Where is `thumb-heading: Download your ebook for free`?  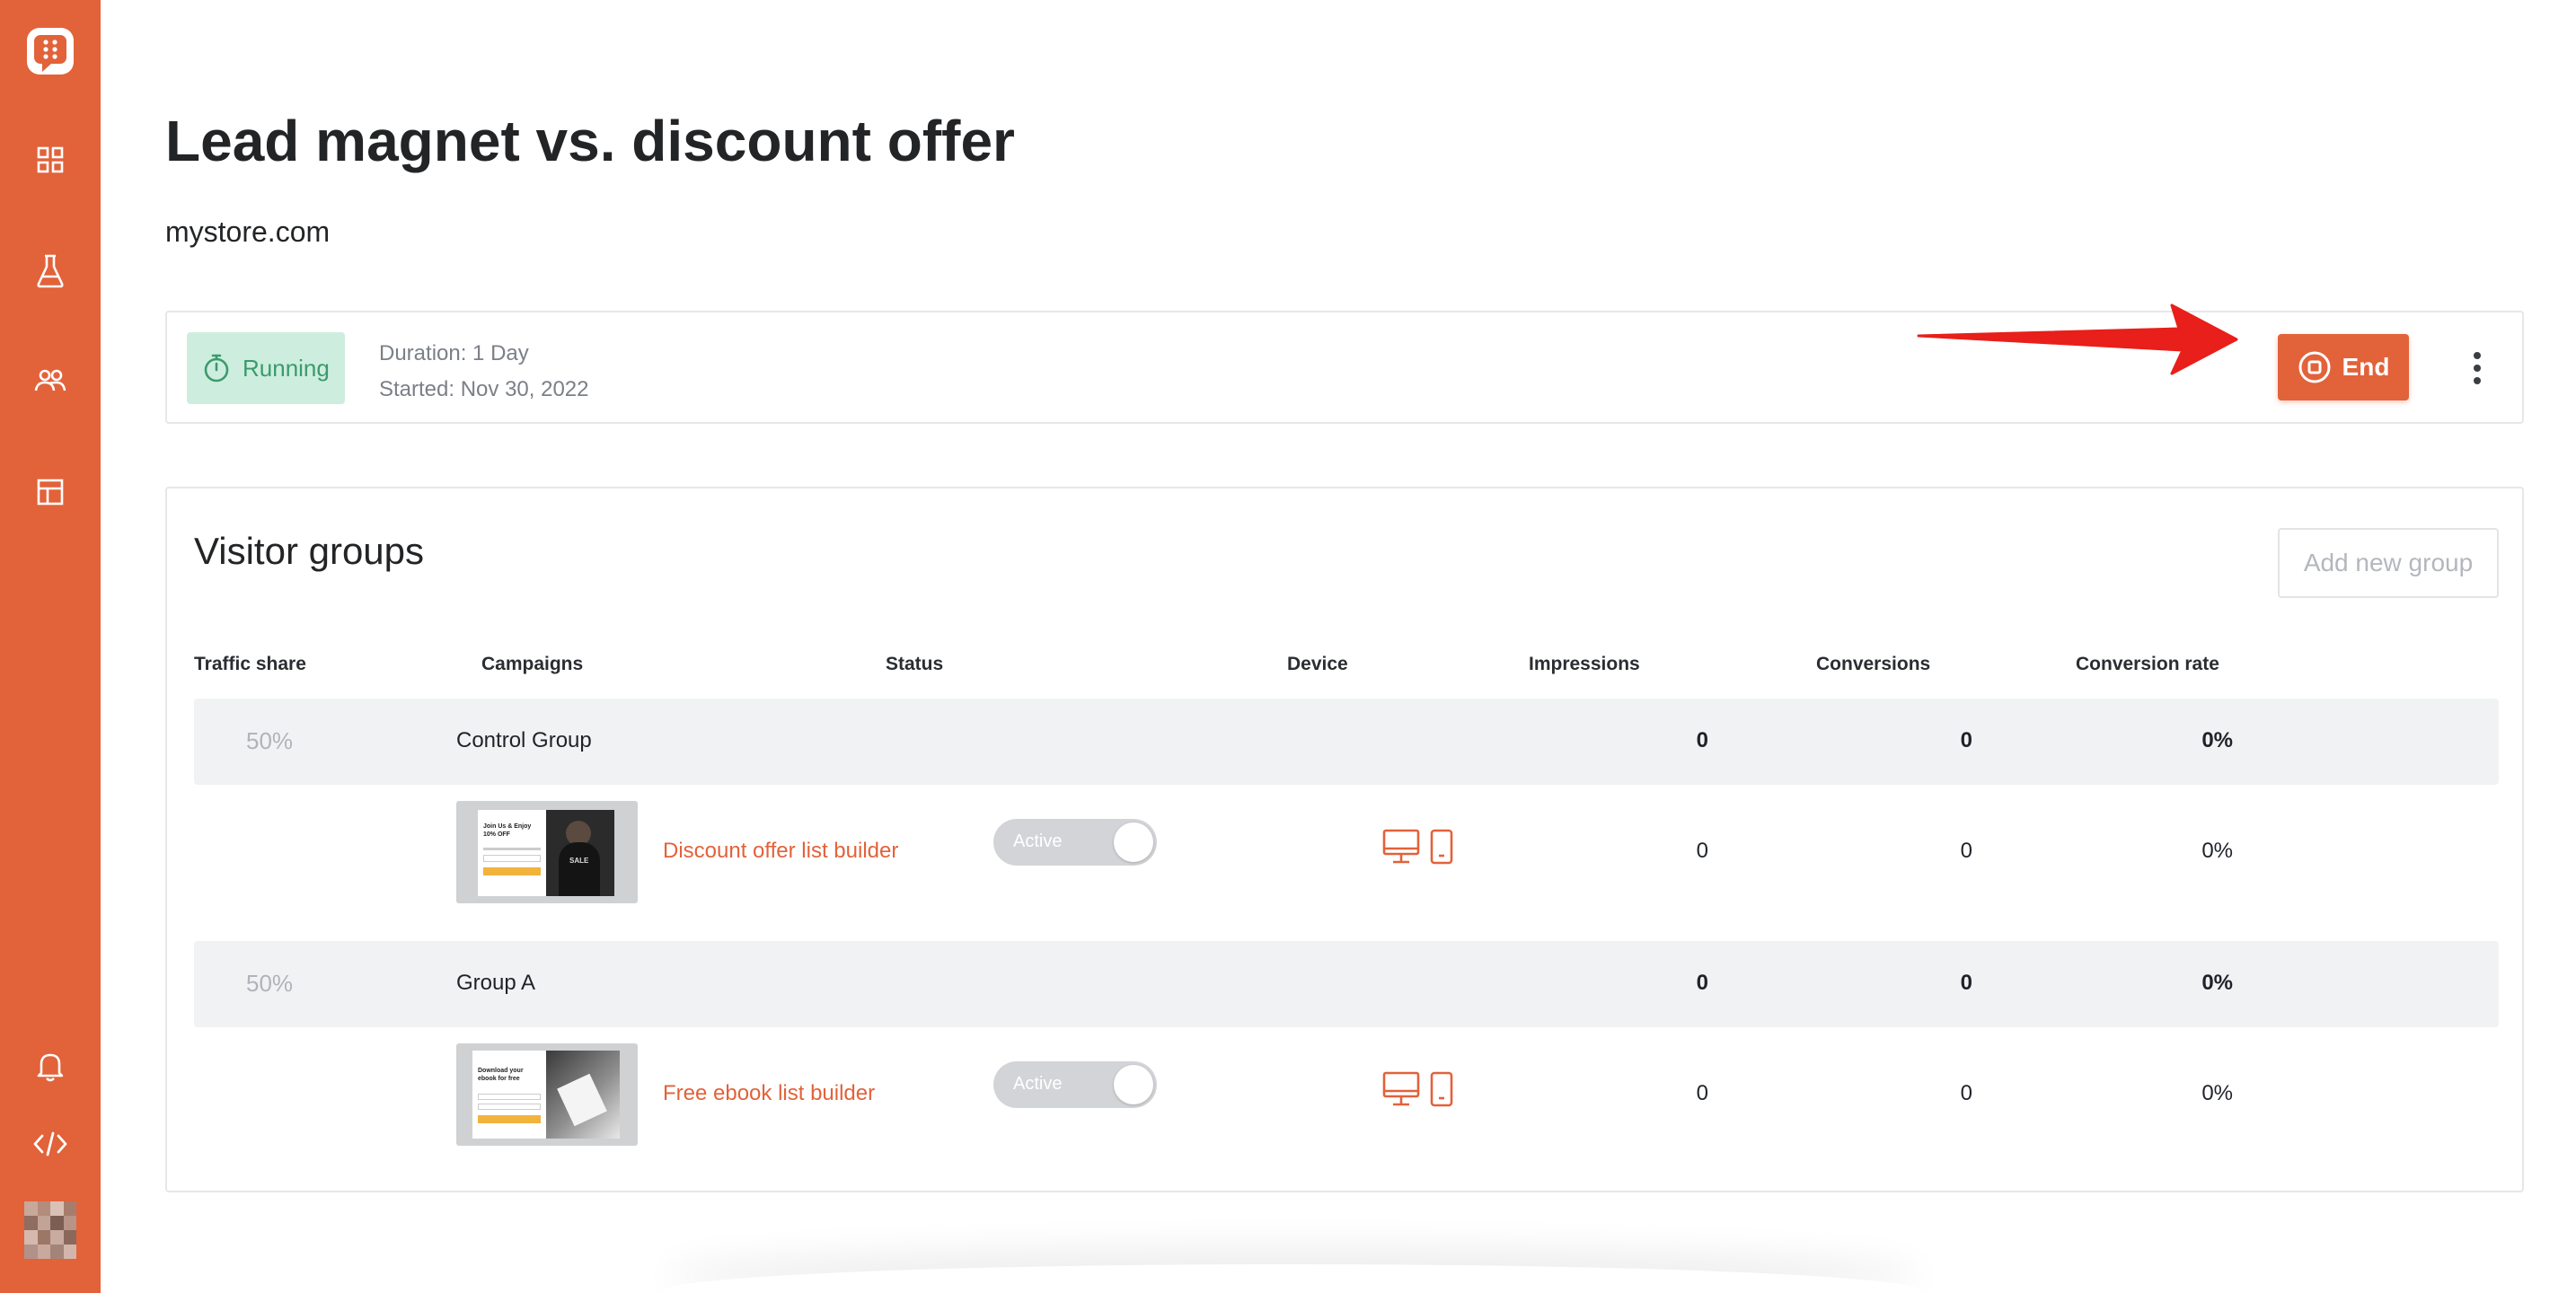 thumb-heading: Download your ebook for free is located at coordinates (501, 1075).